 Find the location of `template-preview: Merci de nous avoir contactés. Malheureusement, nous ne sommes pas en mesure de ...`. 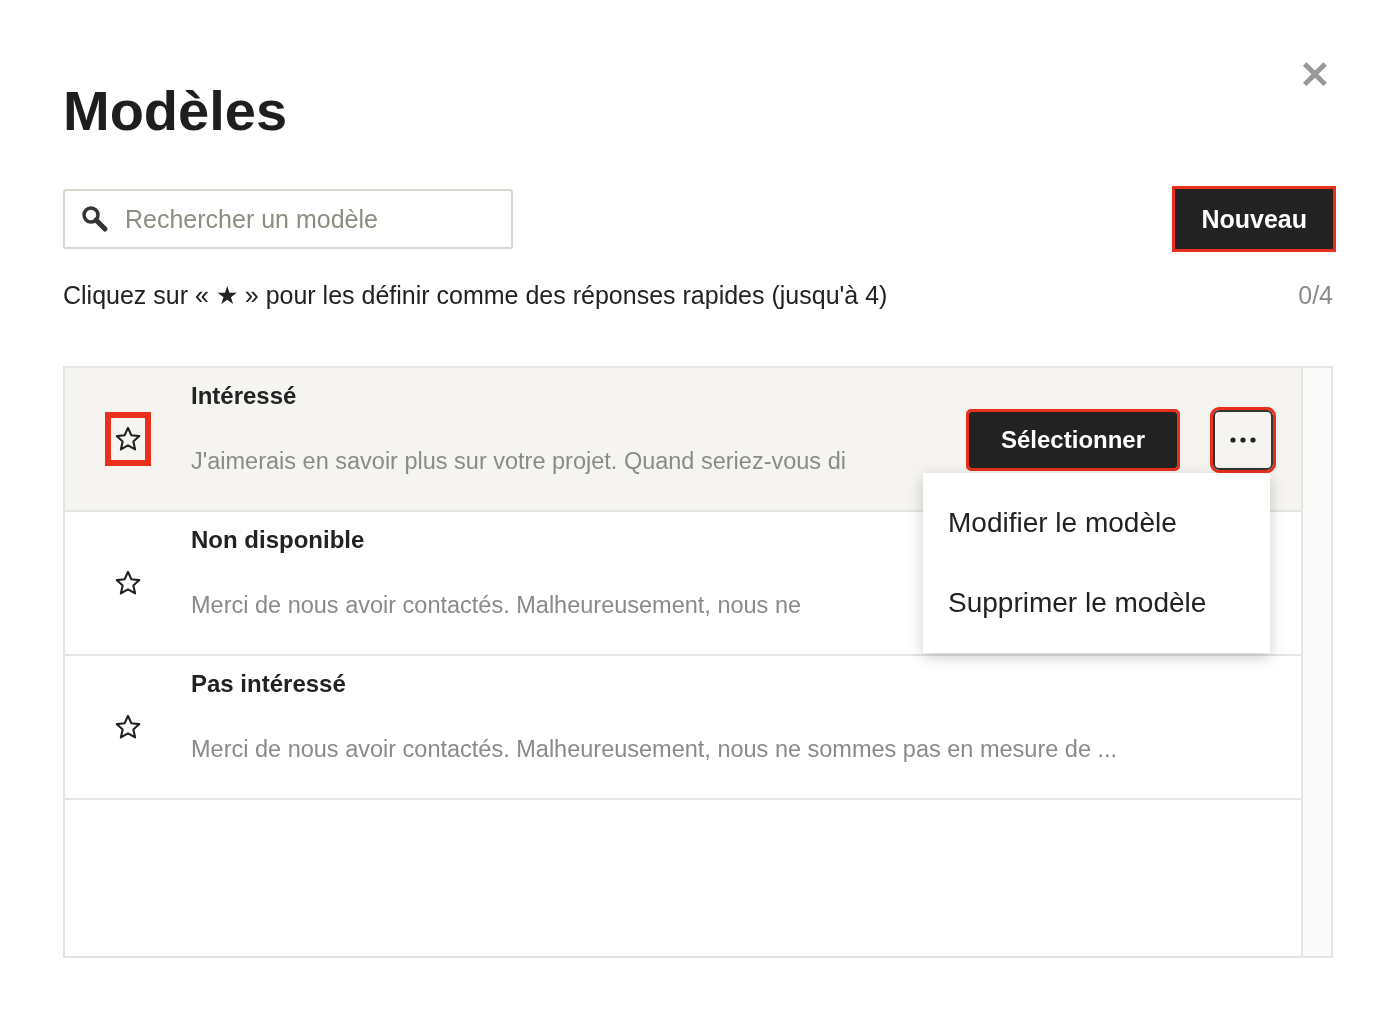

template-preview: Merci de nous avoir contactés. Malheureusement, nous ne sommes pas en mesure de ... is located at coordinates (654, 749).